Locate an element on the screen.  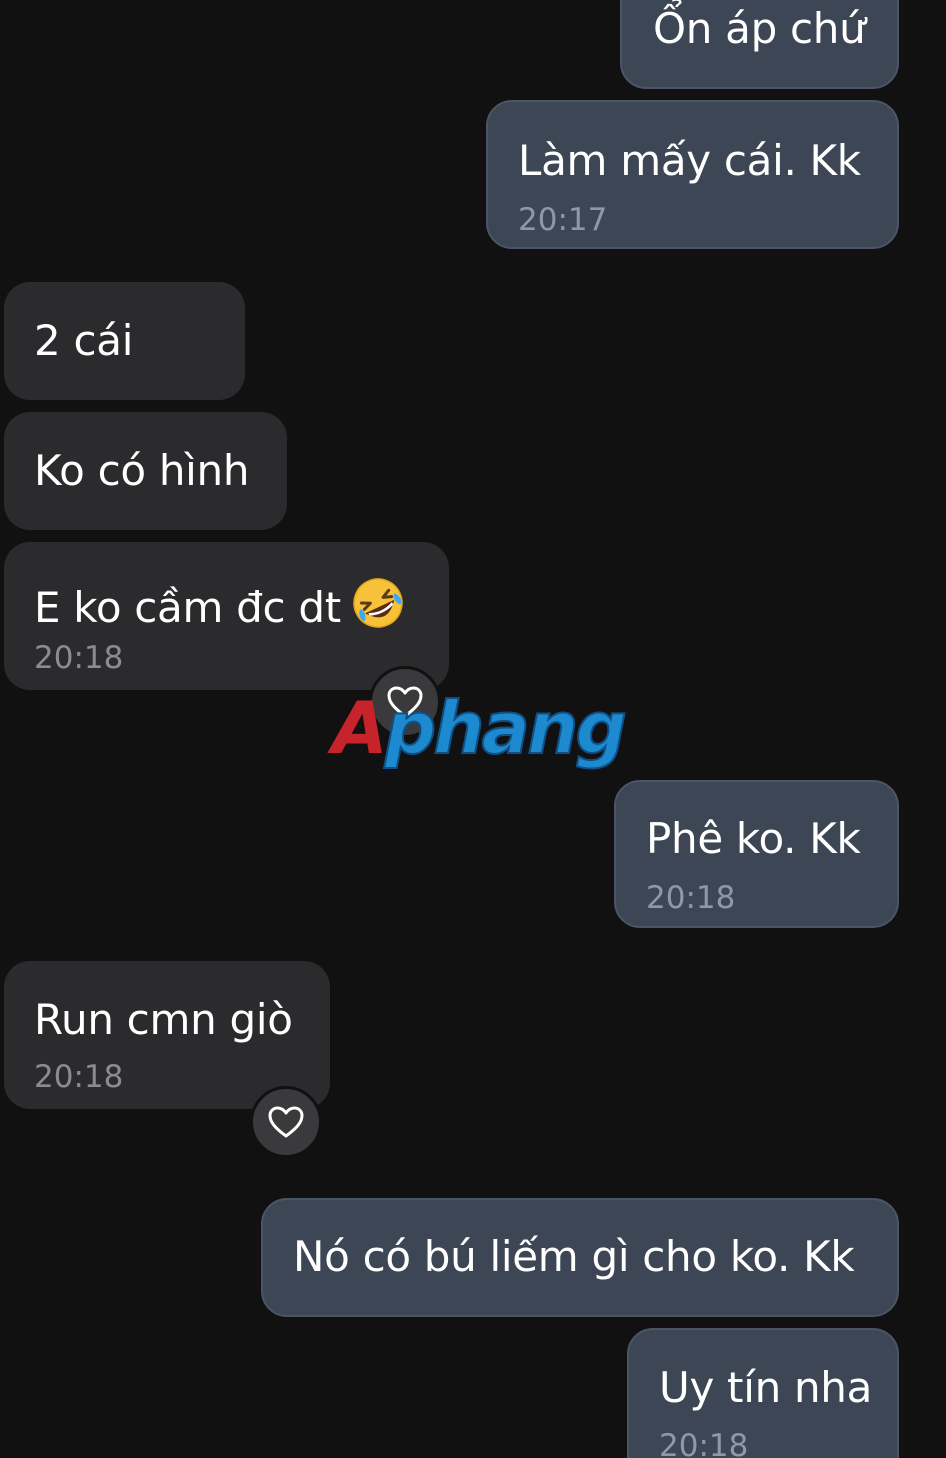
sent-message-bubble: Làm mấy cái. Kk 20:17 is located at coordinates (692, 174).